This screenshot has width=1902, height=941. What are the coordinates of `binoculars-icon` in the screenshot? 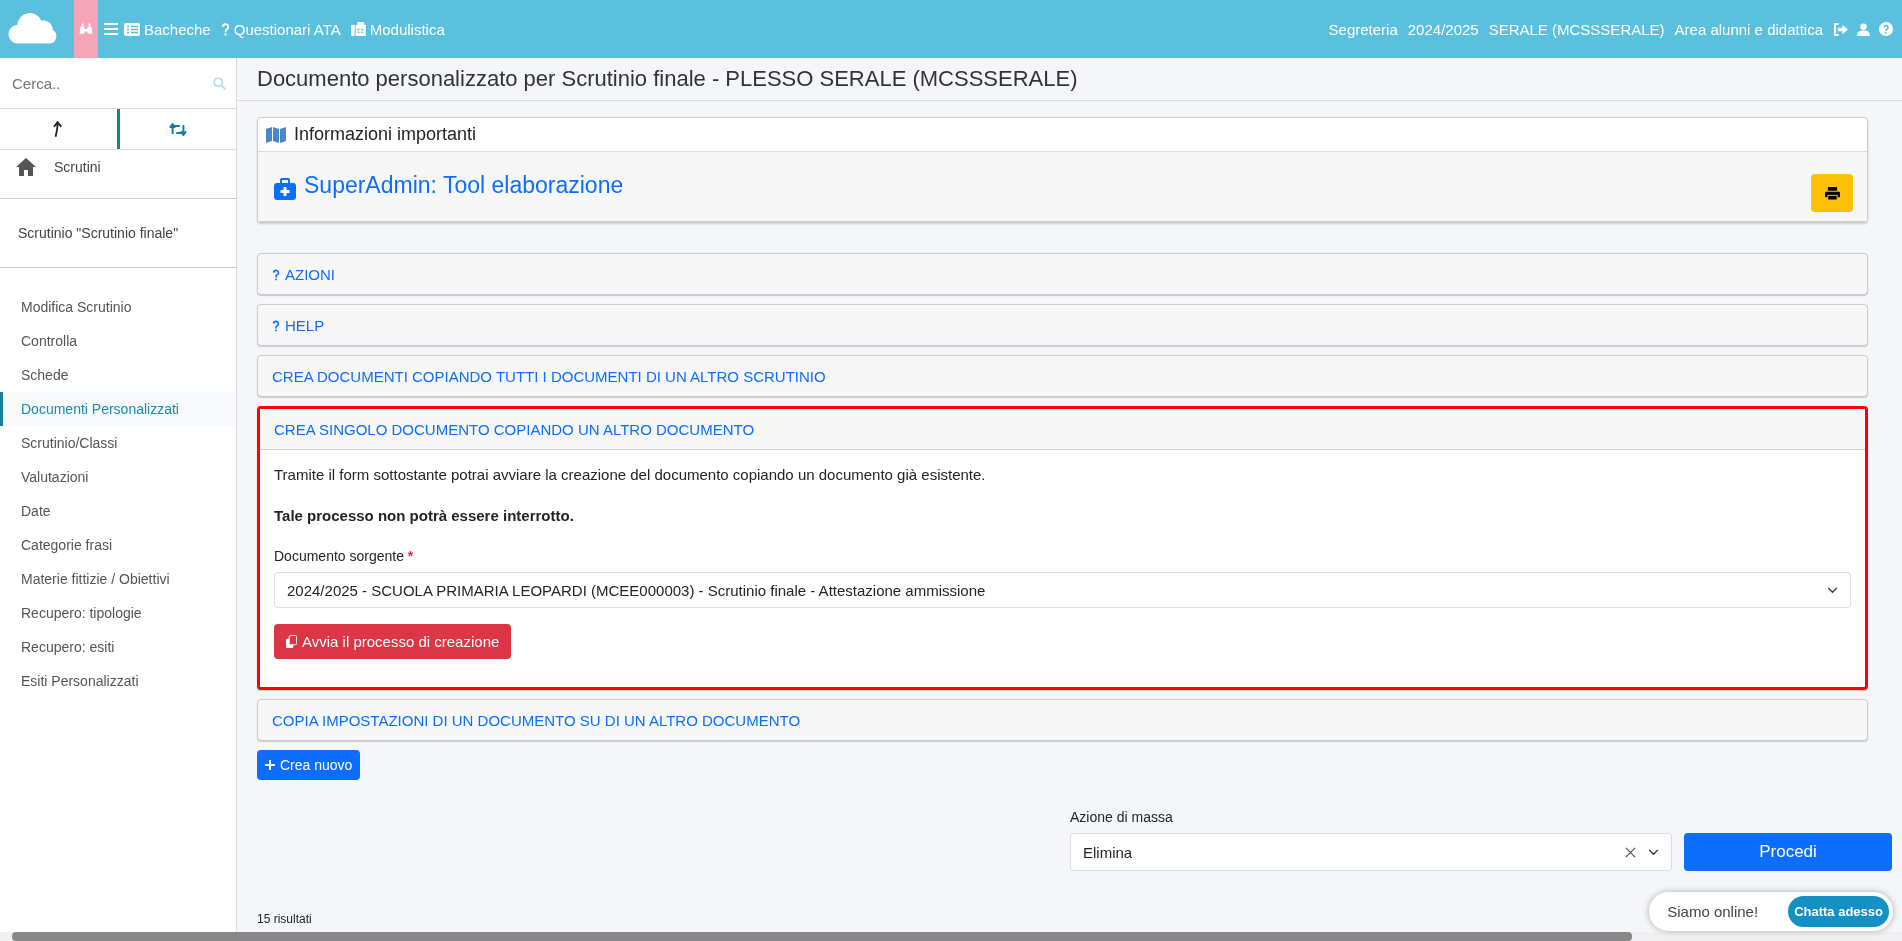 It's located at (86, 29).